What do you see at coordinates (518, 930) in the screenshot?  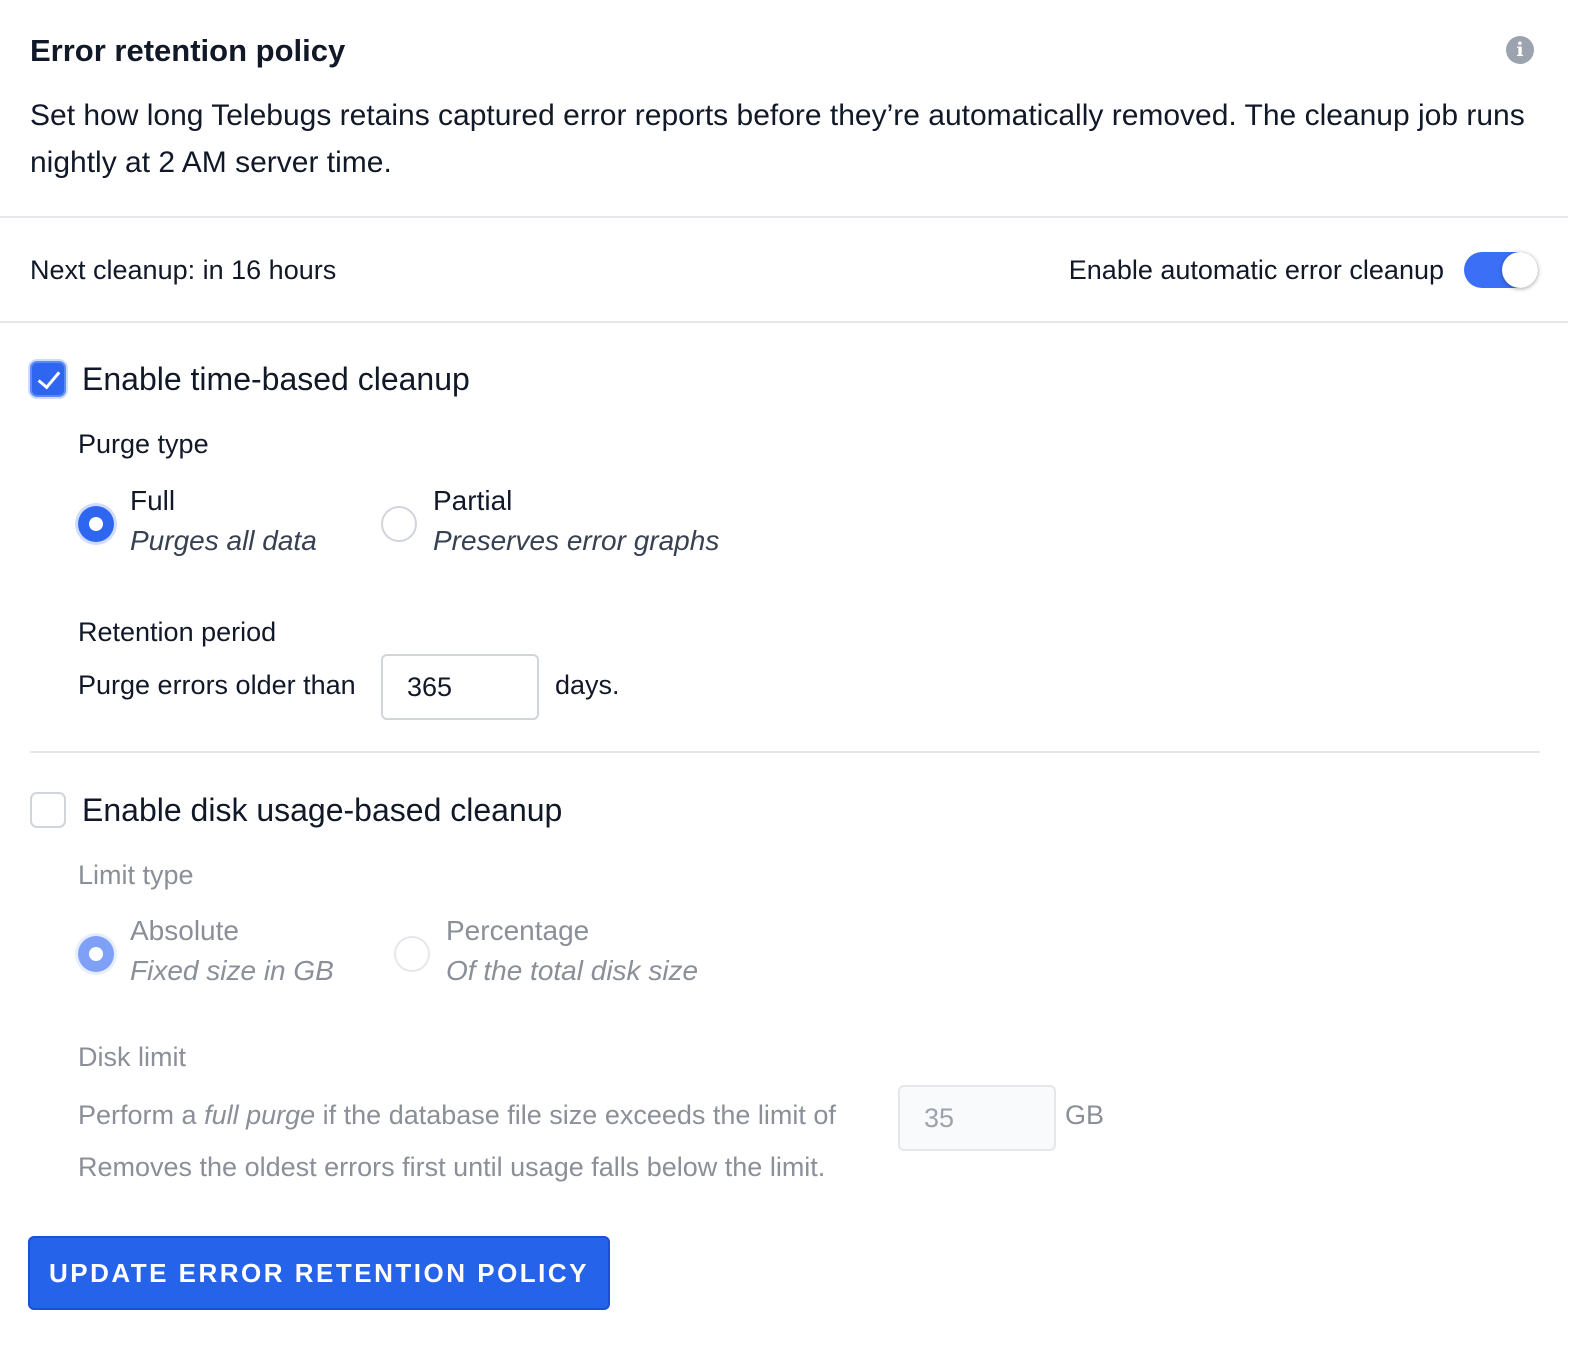 I see `option-title: Percentage` at bounding box center [518, 930].